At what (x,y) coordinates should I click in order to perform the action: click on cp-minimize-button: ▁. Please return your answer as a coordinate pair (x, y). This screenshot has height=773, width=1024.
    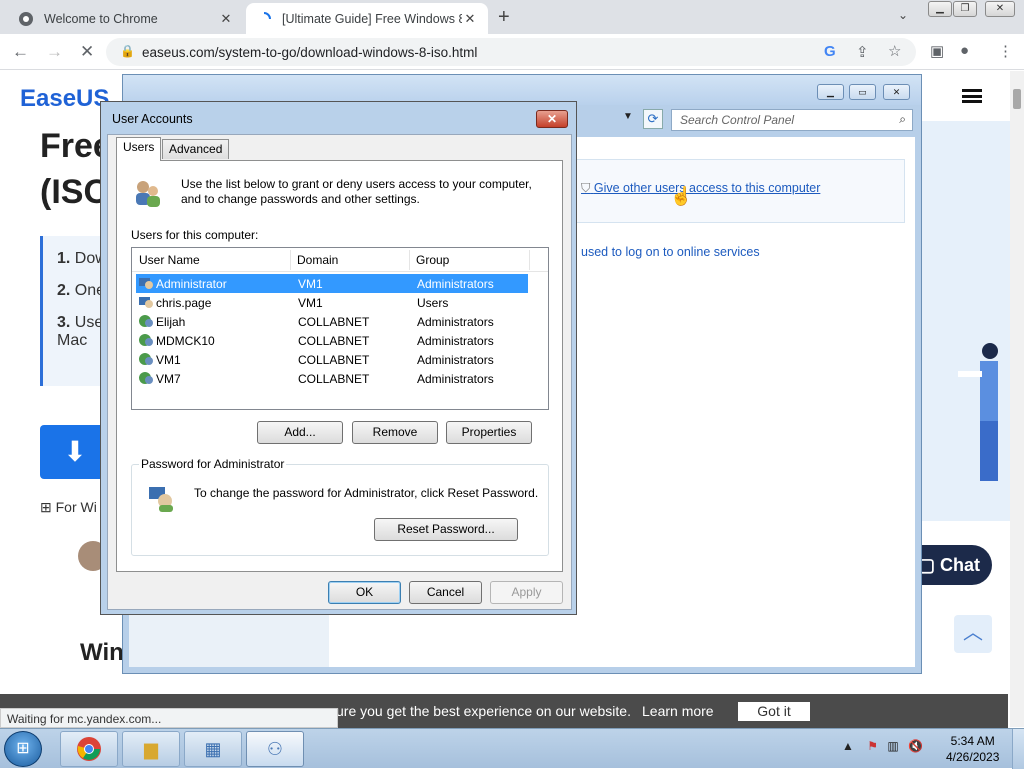
    Looking at the image, I should click on (830, 92).